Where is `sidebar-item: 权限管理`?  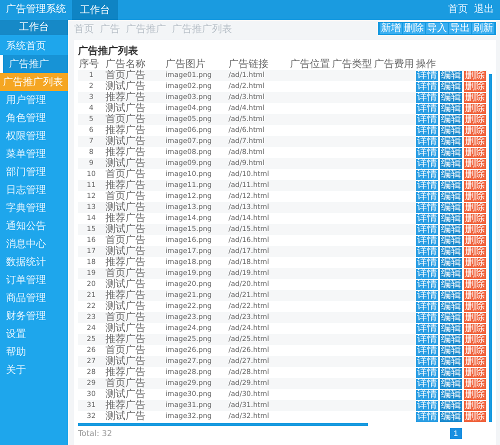 sidebar-item: 权限管理 is located at coordinates (34, 136).